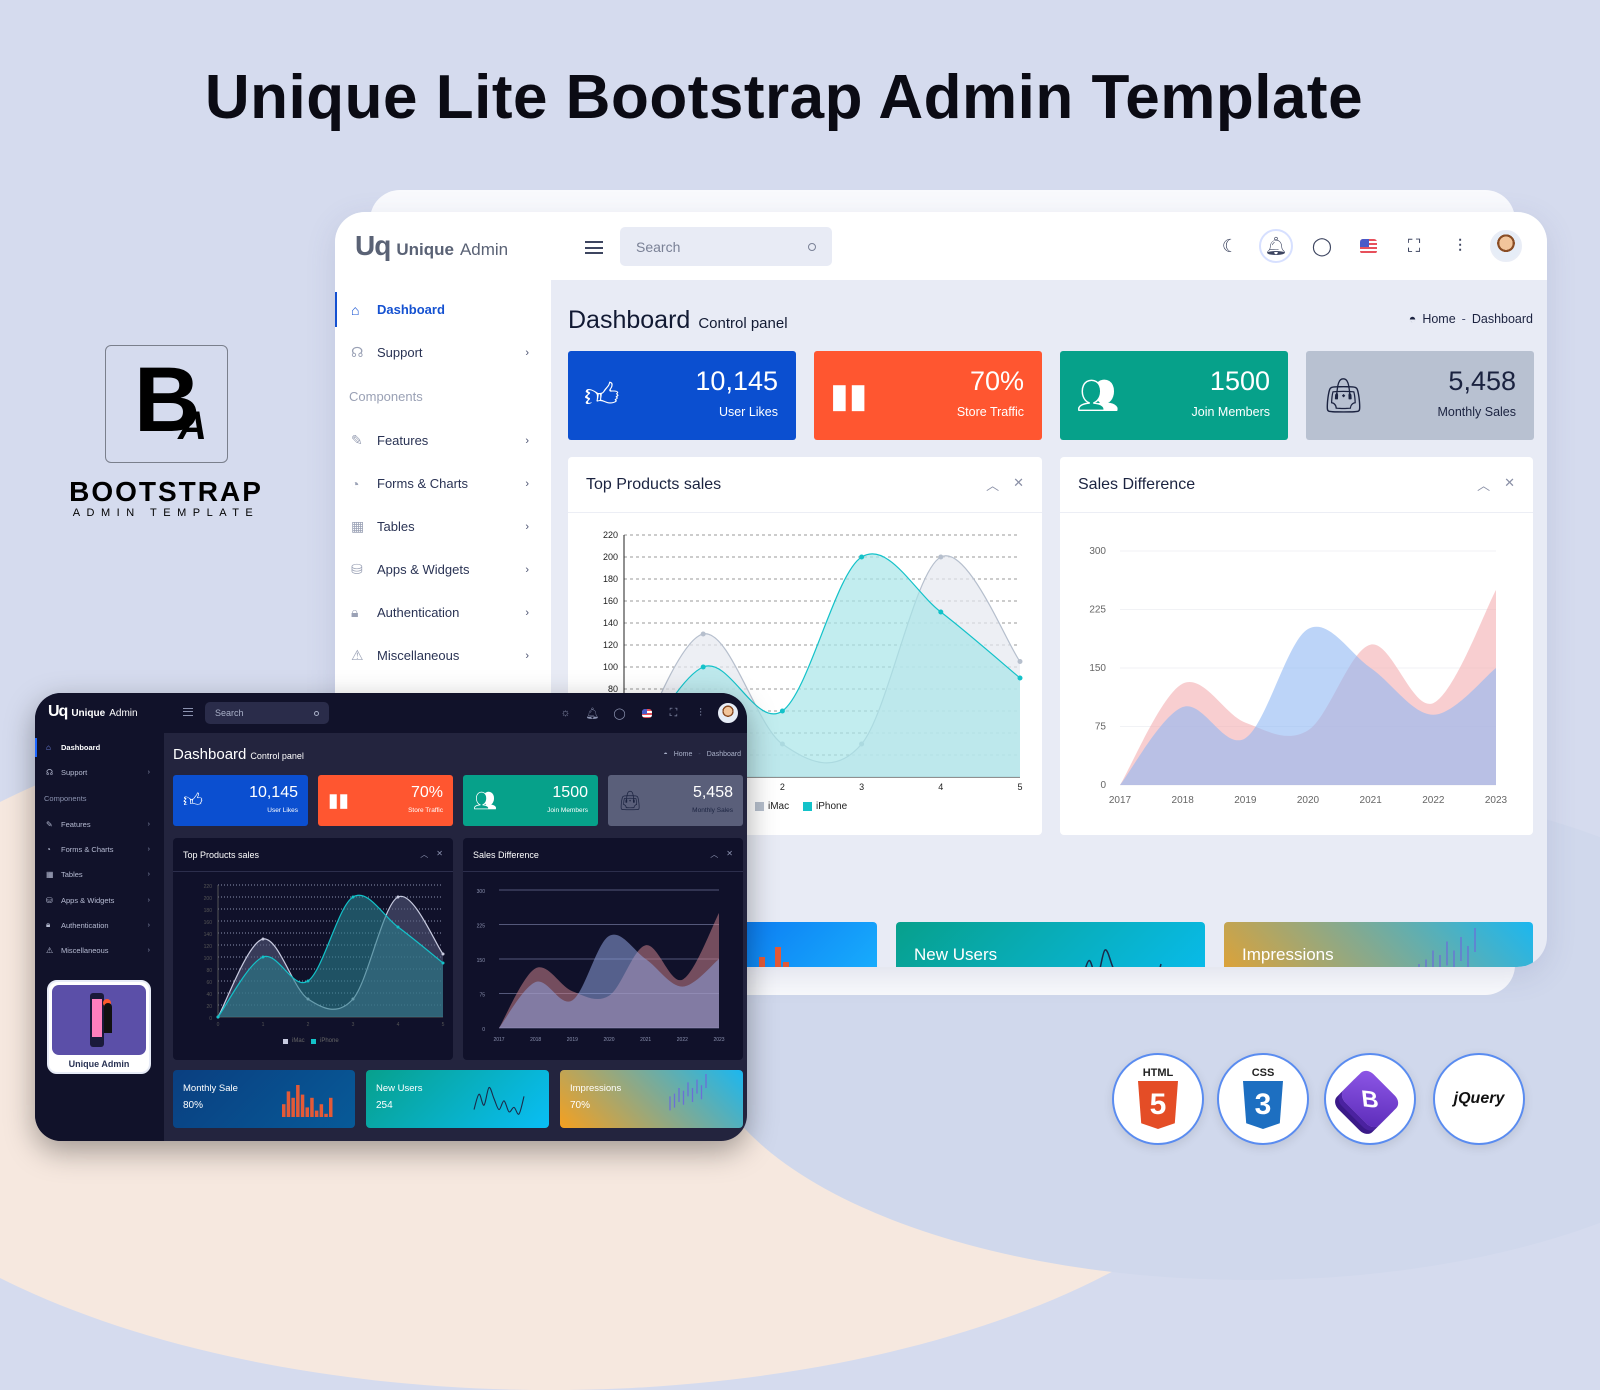  I want to click on widget-monthly-sale: Monthly Sale 80%, so click(264, 1099).